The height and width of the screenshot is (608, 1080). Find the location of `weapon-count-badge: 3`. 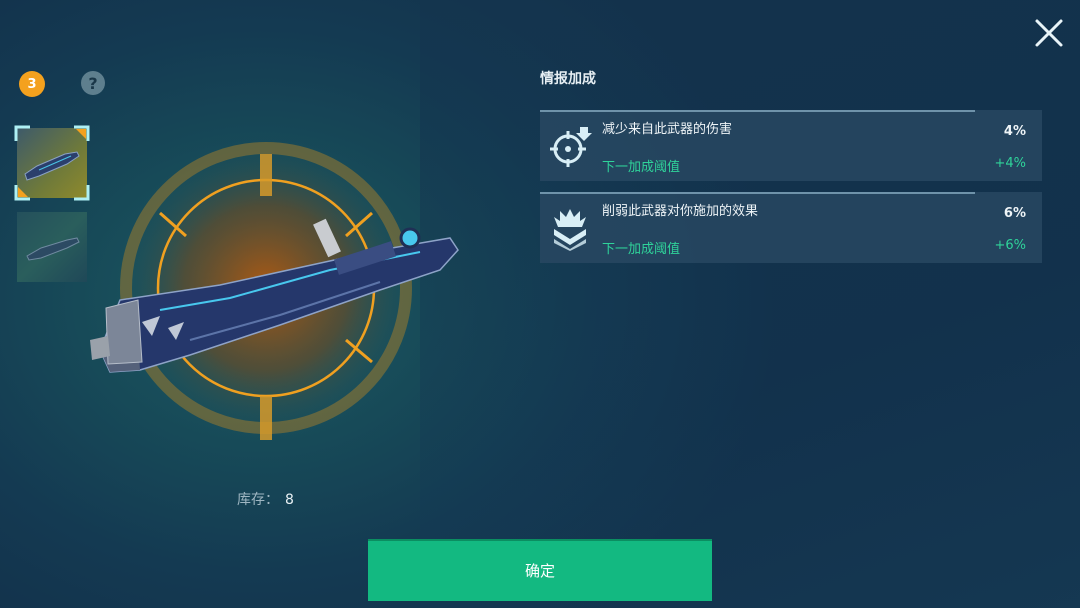

weapon-count-badge: 3 is located at coordinates (32, 84).